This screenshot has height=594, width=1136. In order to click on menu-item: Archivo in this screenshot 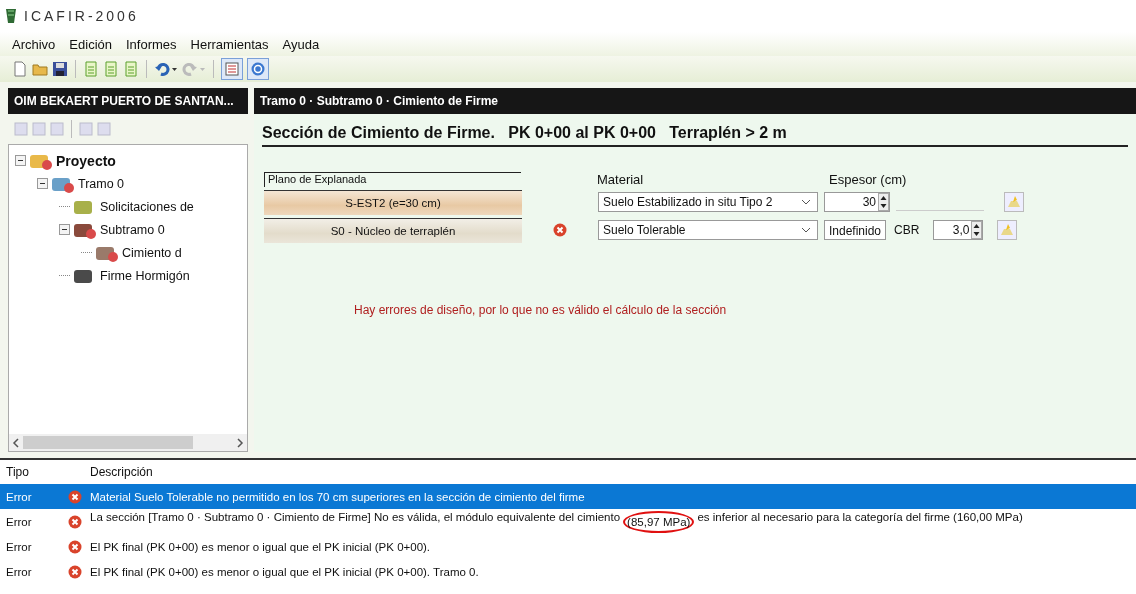, I will do `click(34, 44)`.